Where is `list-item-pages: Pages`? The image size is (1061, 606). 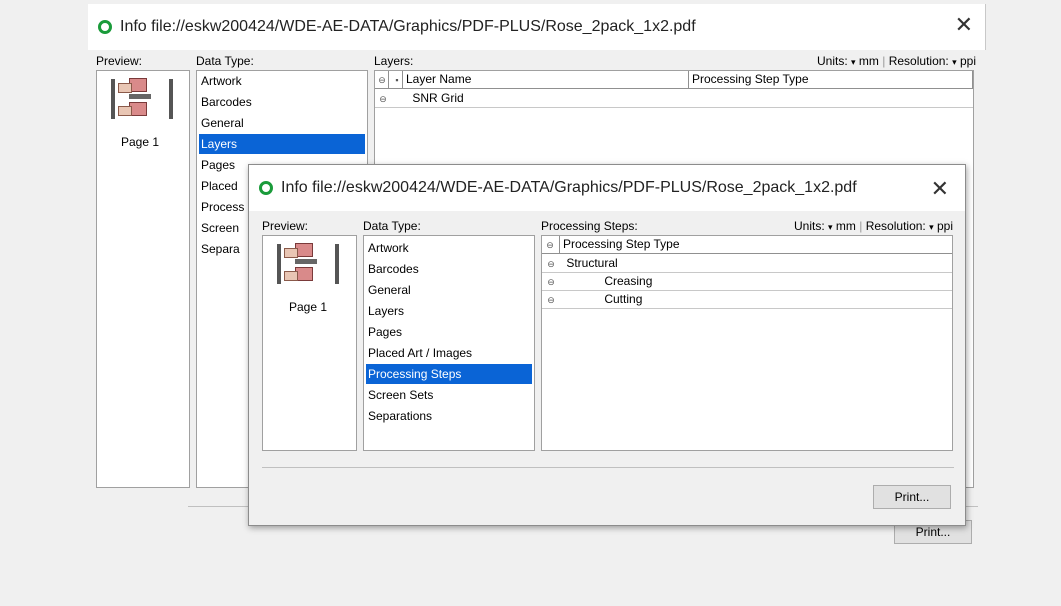 list-item-pages: Pages is located at coordinates (449, 332).